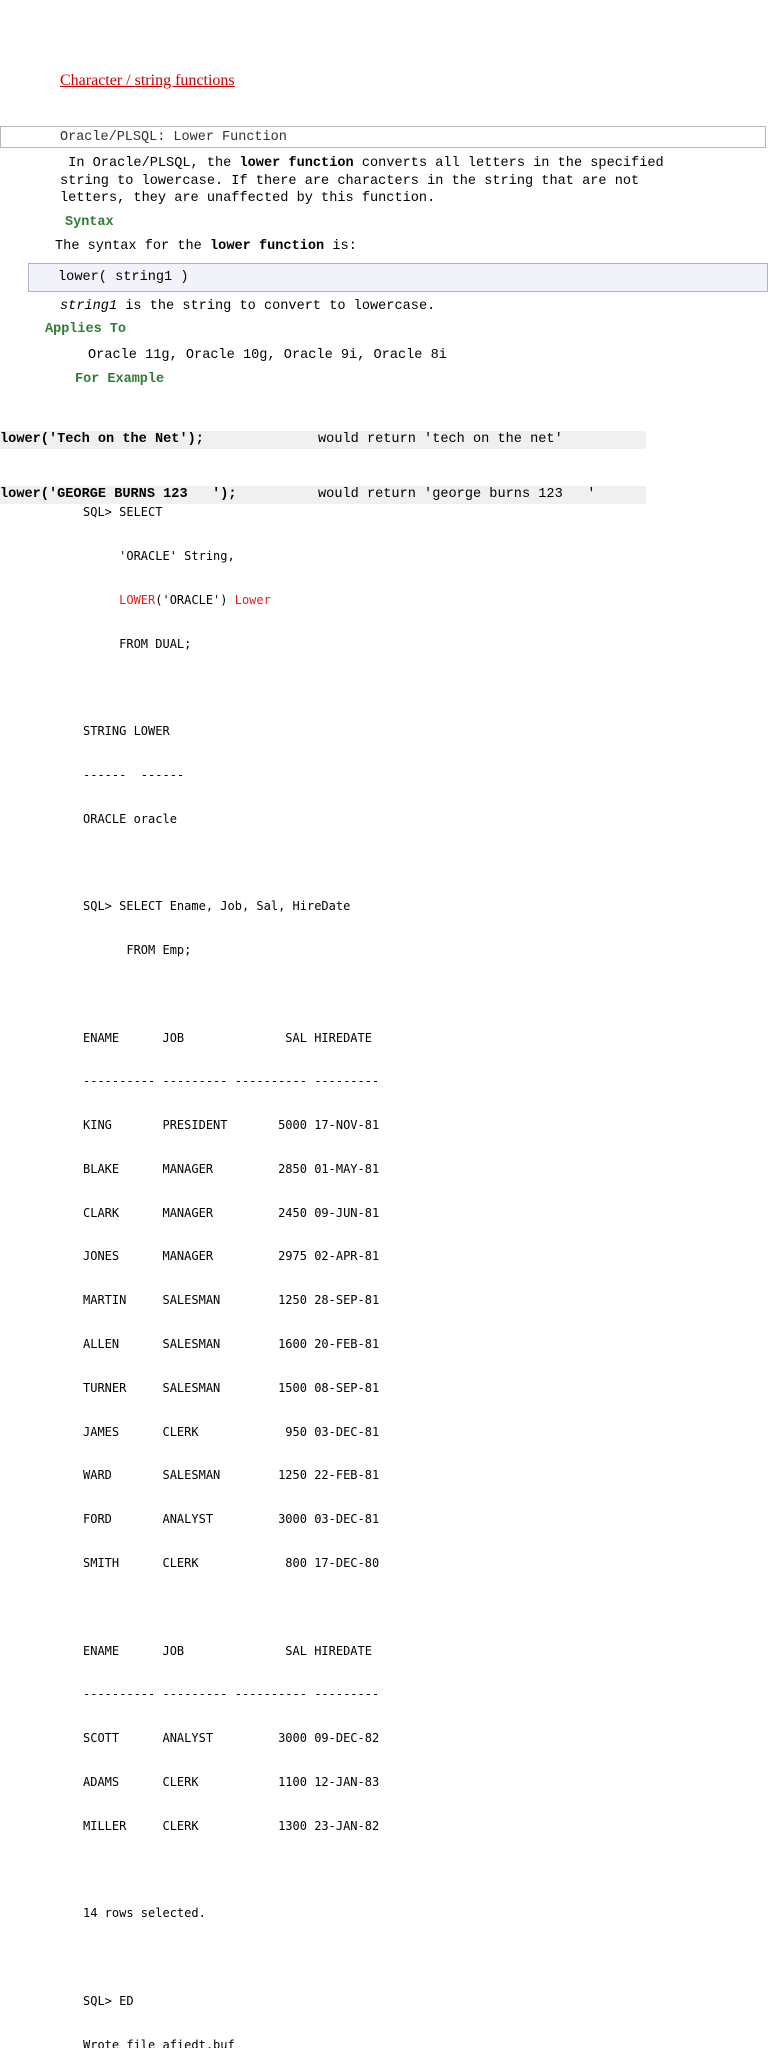  What do you see at coordinates (231, 1431) in the screenshot?
I see `sql-line: JAMES CLERK 950 03-DEC-81` at bounding box center [231, 1431].